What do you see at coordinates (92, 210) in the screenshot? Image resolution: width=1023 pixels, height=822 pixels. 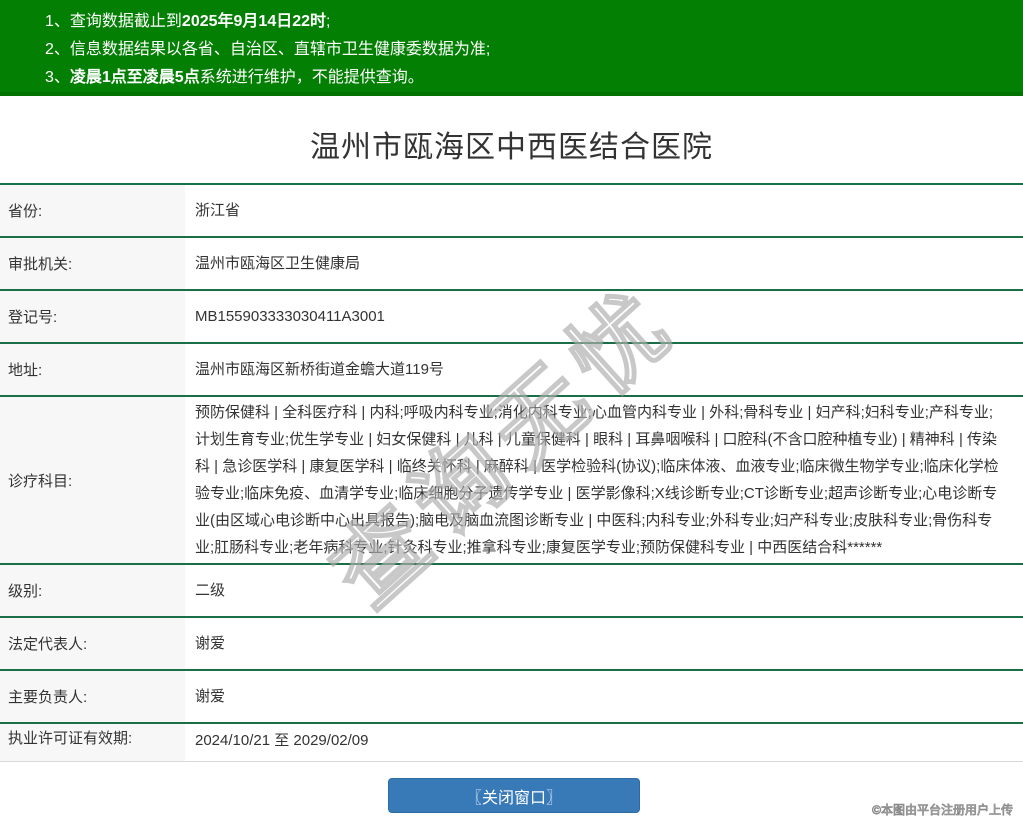 I see `row-label: 省份:` at bounding box center [92, 210].